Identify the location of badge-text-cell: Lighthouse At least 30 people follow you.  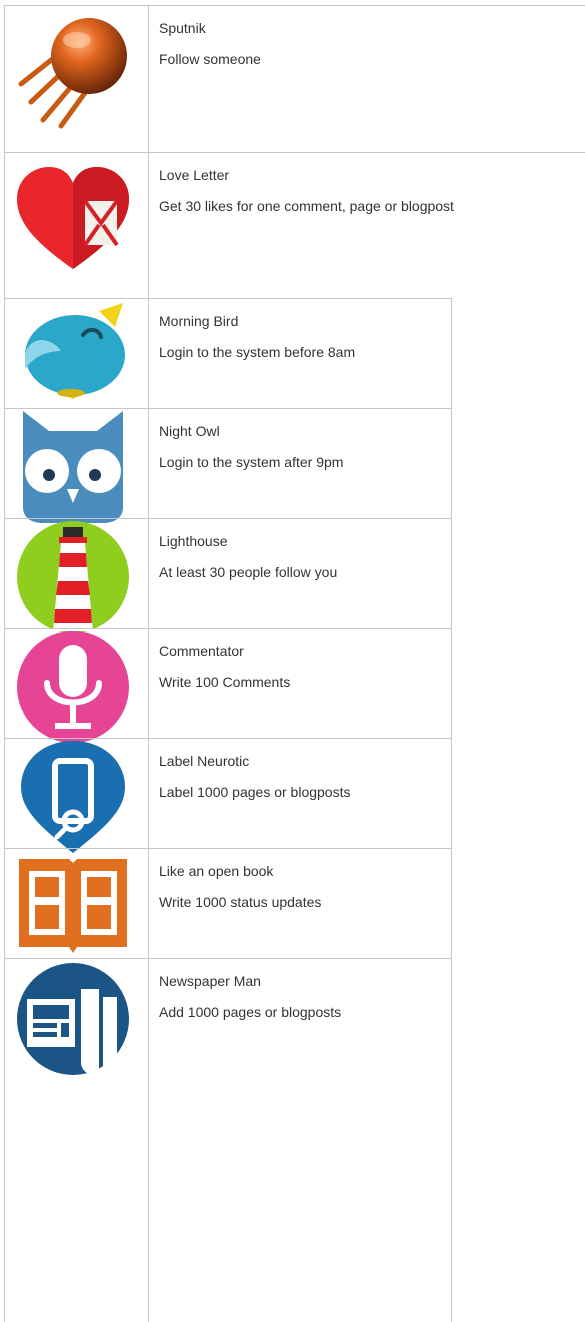
(300, 573).